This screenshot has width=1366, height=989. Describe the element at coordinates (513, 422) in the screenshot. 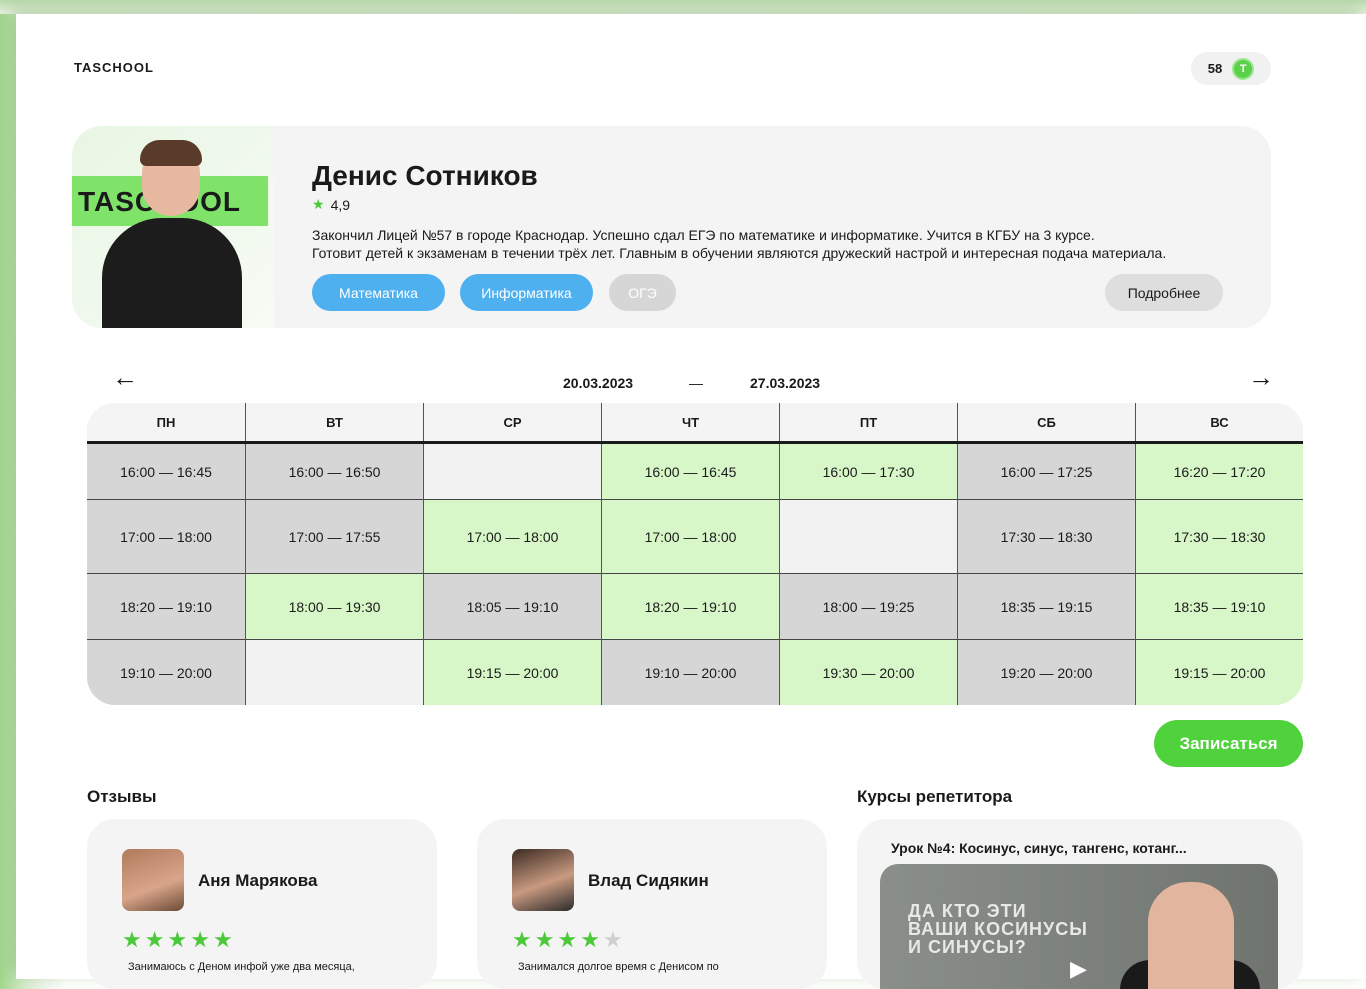

I see `day-header: СР` at that location.